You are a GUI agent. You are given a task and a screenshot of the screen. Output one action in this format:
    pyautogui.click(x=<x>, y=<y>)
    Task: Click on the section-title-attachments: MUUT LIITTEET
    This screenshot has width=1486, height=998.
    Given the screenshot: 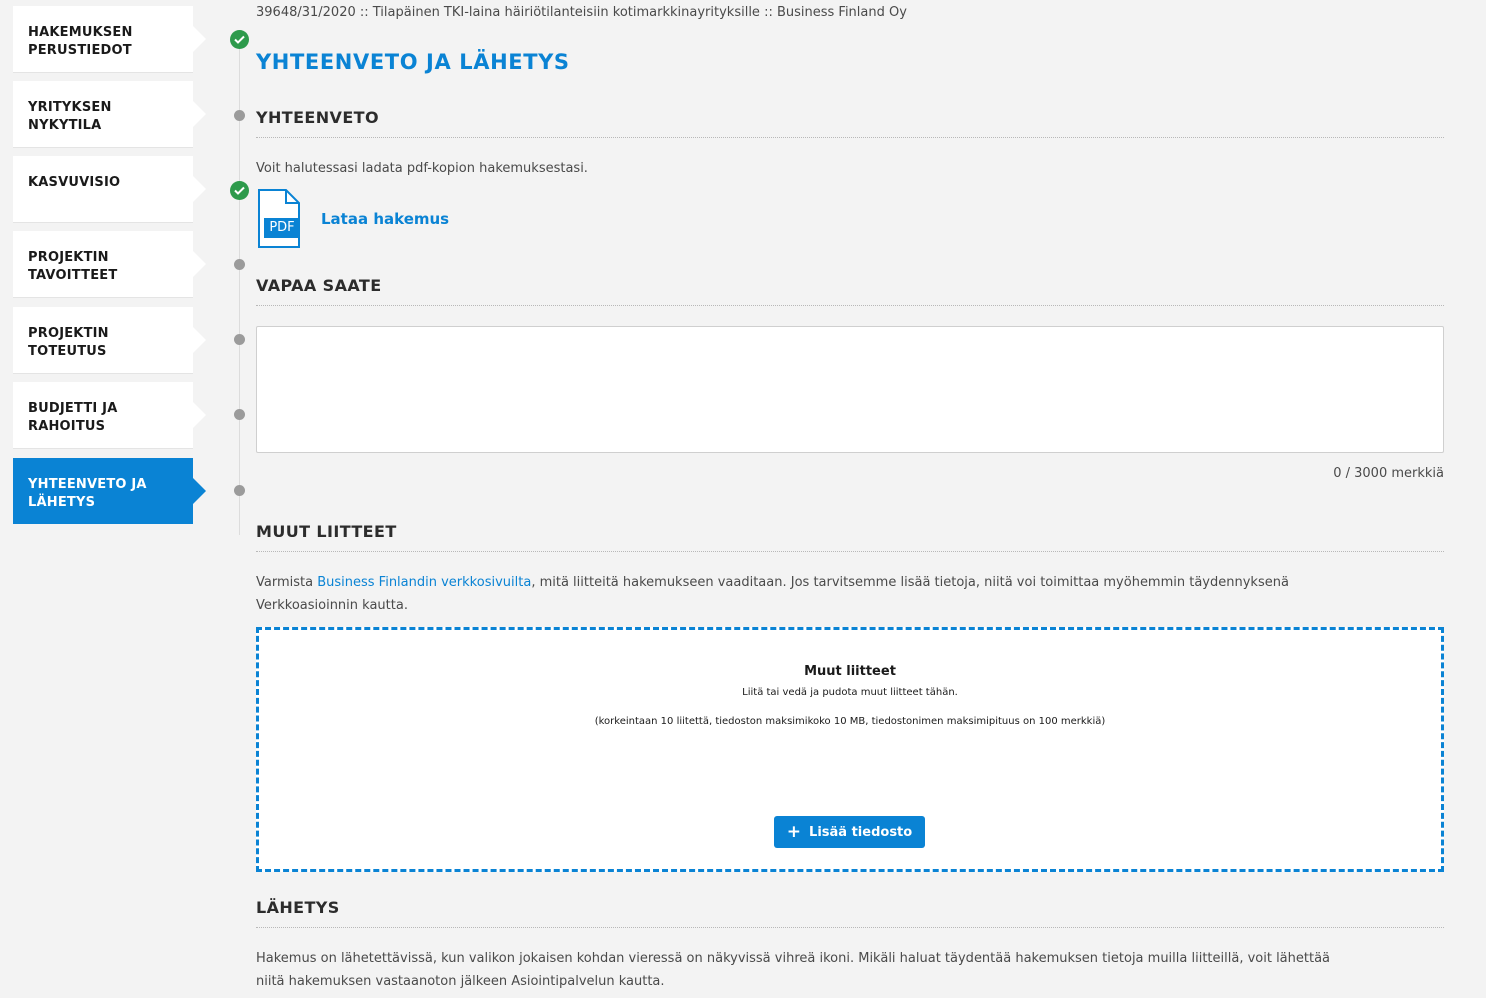 What is the action you would take?
    pyautogui.click(x=850, y=537)
    